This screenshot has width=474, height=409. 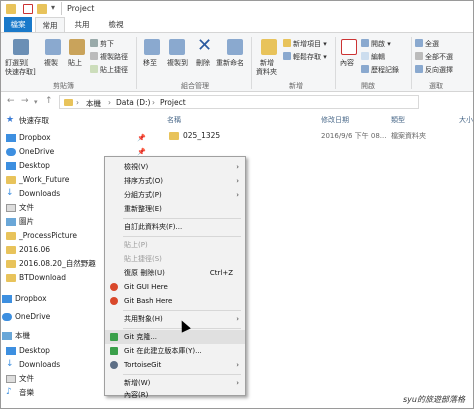 What do you see at coordinates (28, 9) in the screenshot?
I see `properties-icon` at bounding box center [28, 9].